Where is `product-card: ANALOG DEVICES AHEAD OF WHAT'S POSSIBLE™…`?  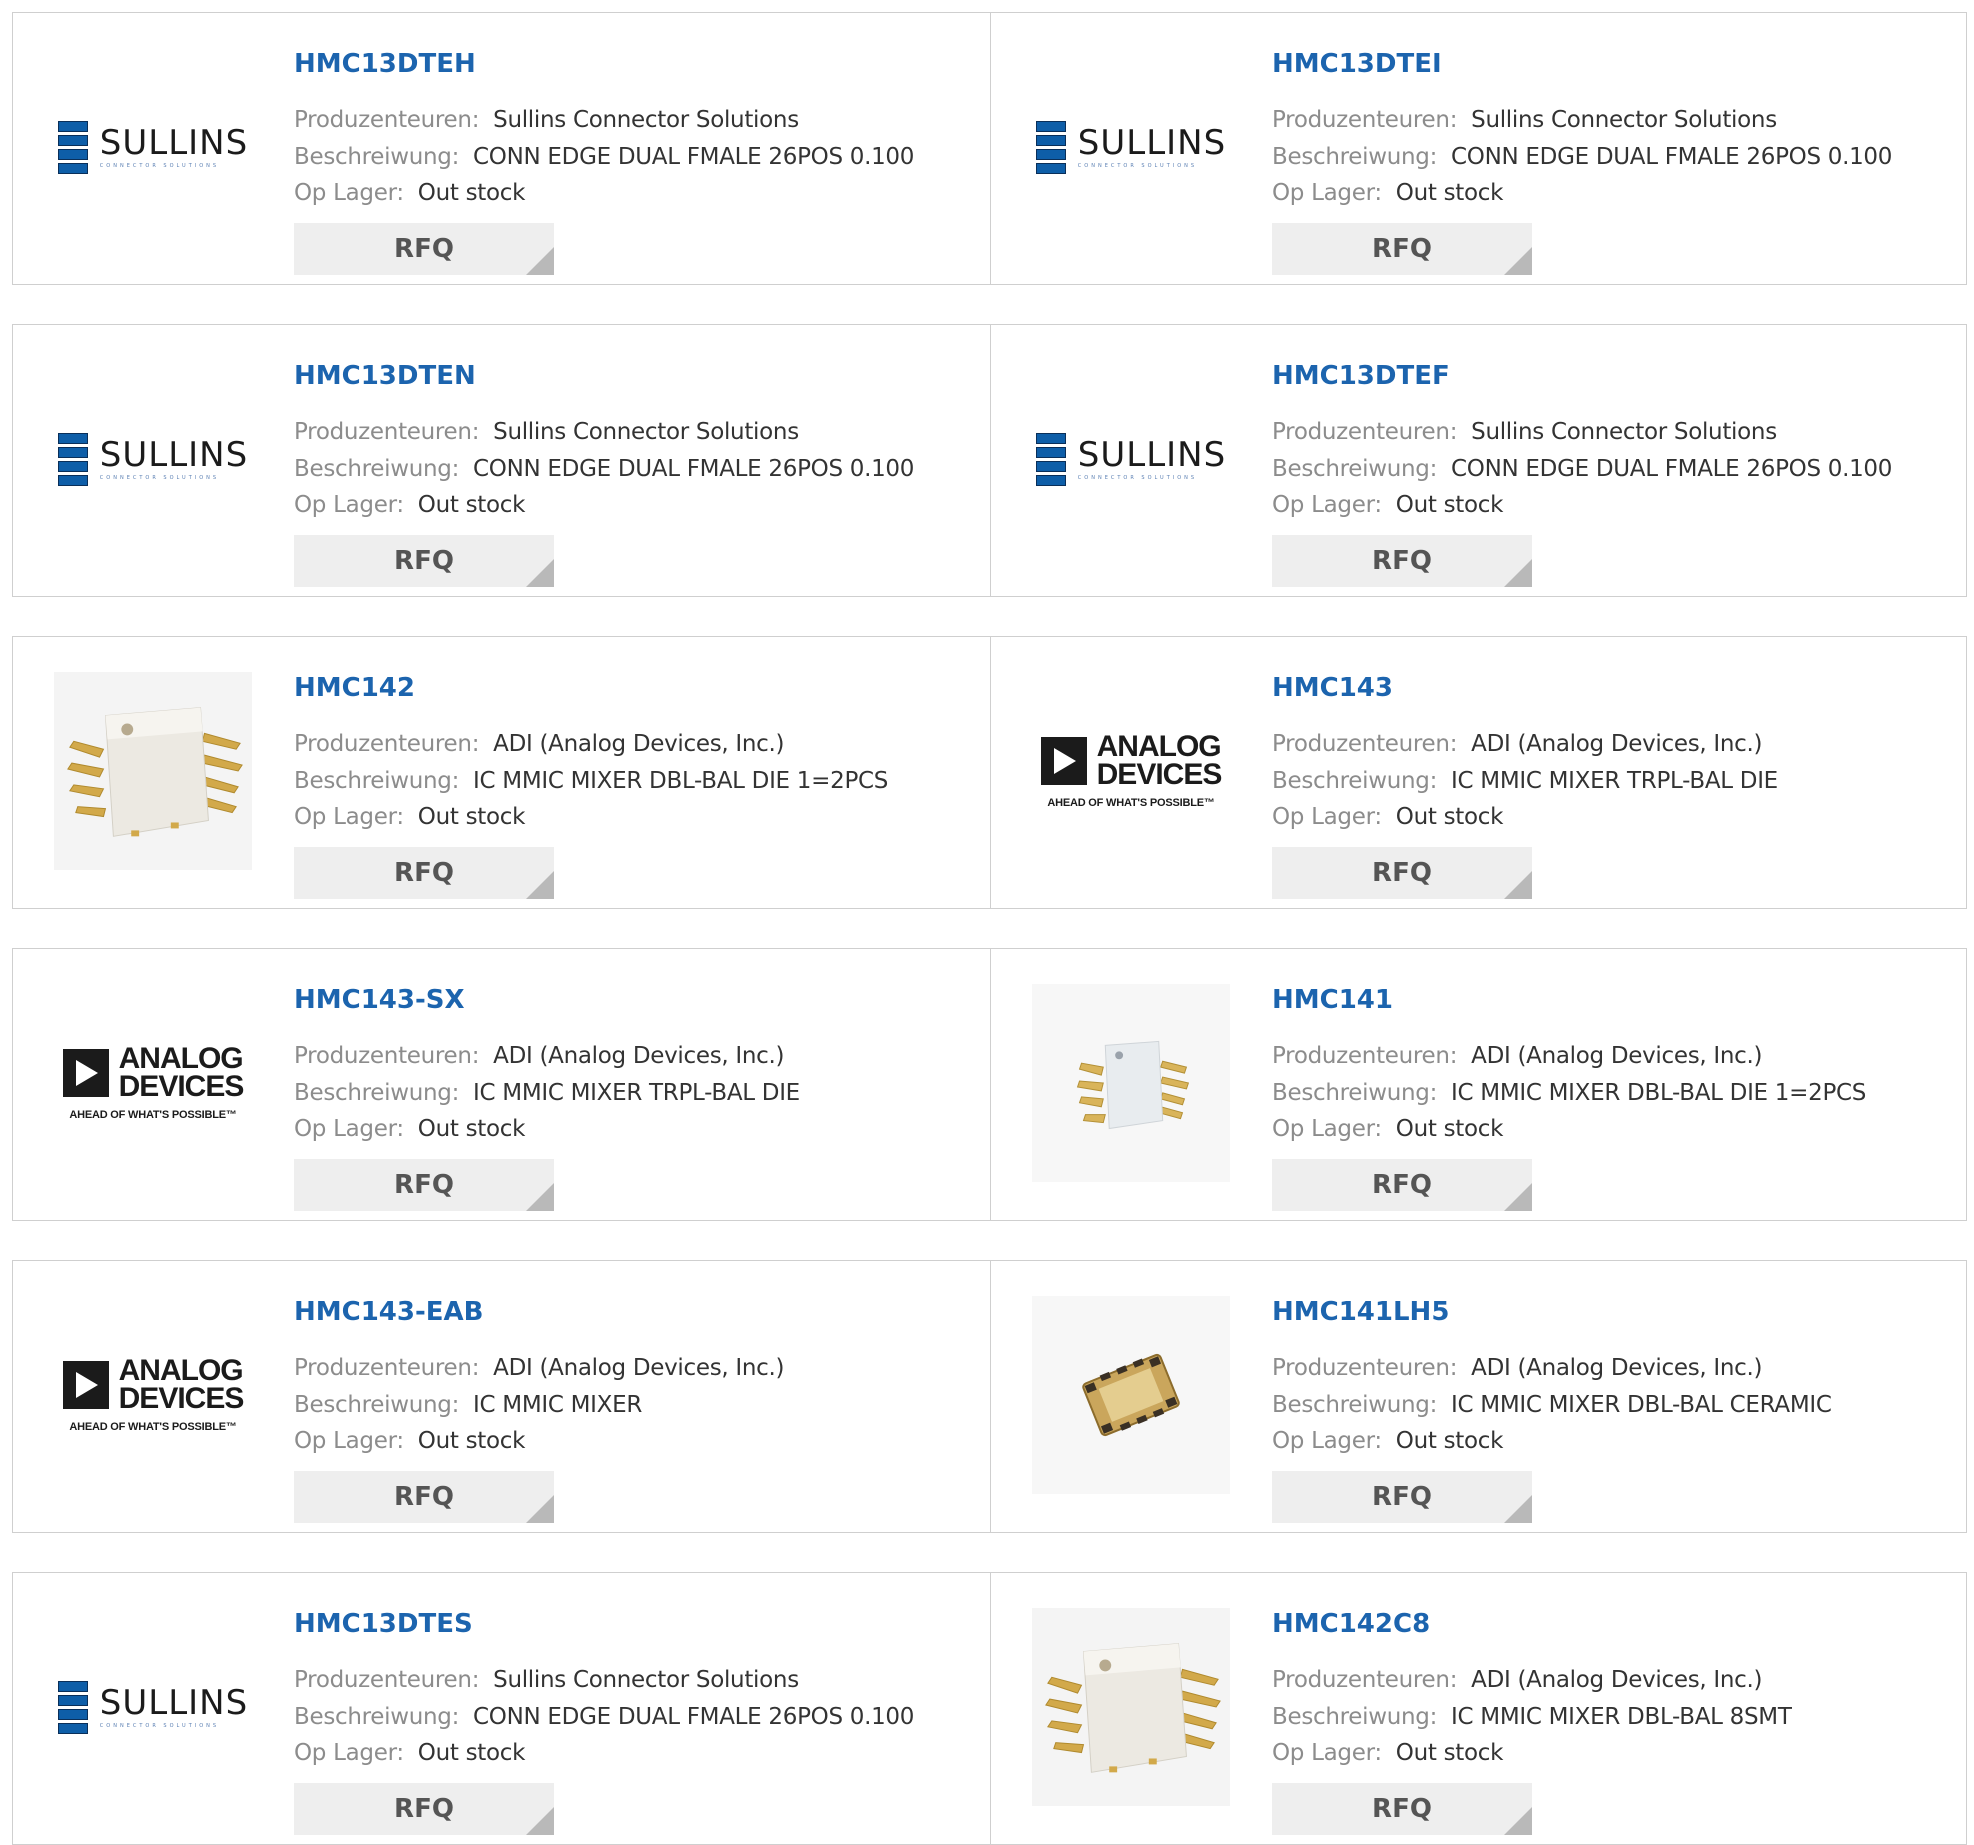 product-card: ANALOG DEVICES AHEAD OF WHAT'S POSSIBLE™… is located at coordinates (501, 1396).